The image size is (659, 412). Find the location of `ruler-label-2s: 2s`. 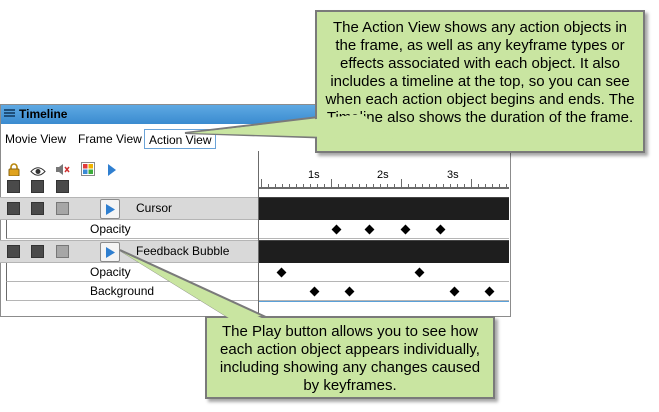

ruler-label-2s: 2s is located at coordinates (383, 175).